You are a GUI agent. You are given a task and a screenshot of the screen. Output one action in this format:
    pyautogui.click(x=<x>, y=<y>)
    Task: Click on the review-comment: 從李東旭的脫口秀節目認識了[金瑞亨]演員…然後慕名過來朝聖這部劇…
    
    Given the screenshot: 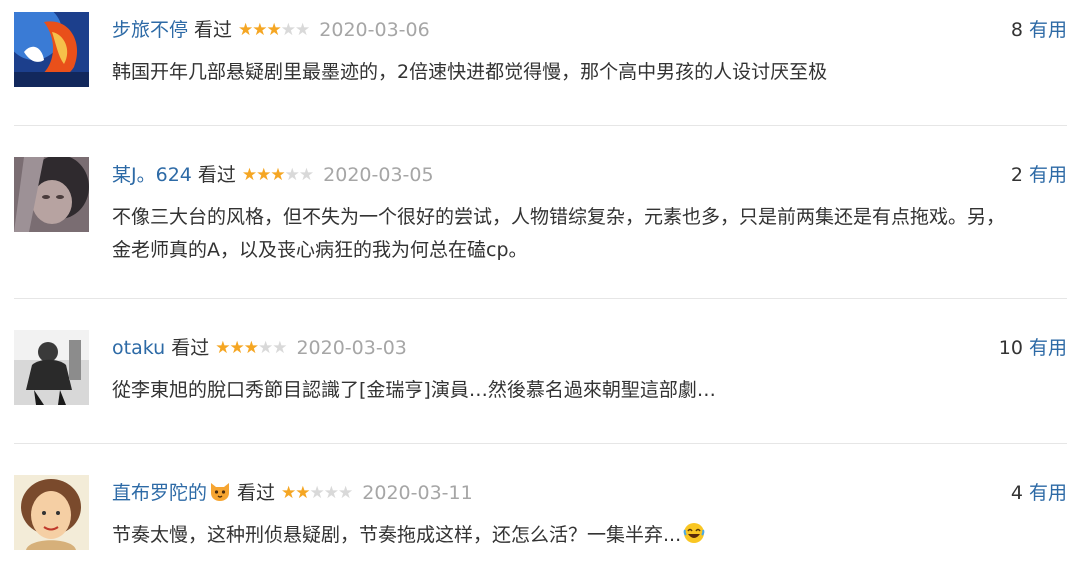 What is the action you would take?
    pyautogui.click(x=587, y=390)
    